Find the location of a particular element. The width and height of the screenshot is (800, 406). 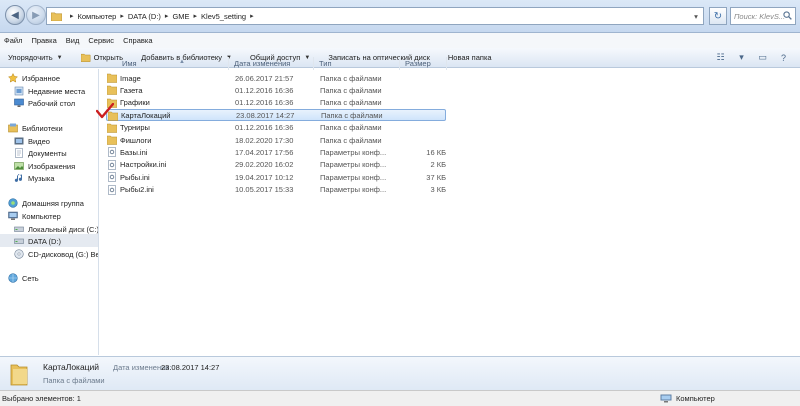

sidebar-label: Недавние места is located at coordinates (57, 91).